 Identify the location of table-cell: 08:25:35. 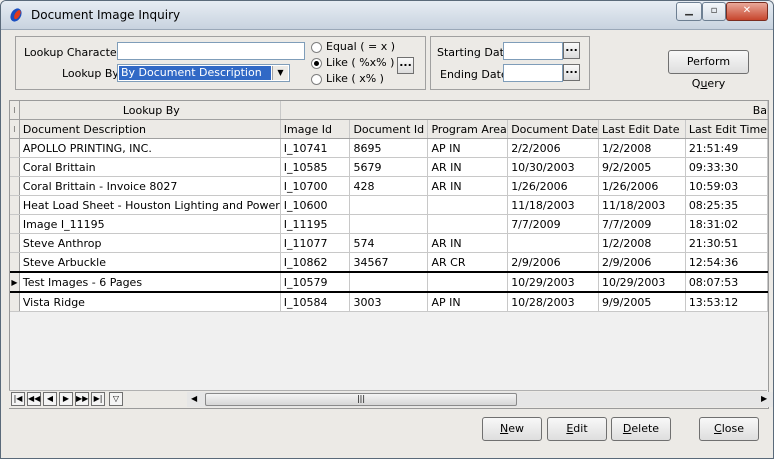
(726, 205).